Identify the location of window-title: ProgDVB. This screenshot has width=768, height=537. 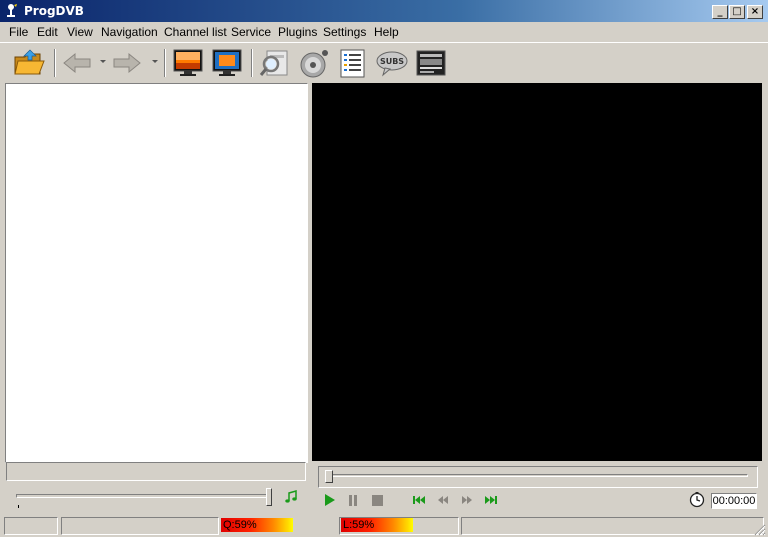
(54, 11).